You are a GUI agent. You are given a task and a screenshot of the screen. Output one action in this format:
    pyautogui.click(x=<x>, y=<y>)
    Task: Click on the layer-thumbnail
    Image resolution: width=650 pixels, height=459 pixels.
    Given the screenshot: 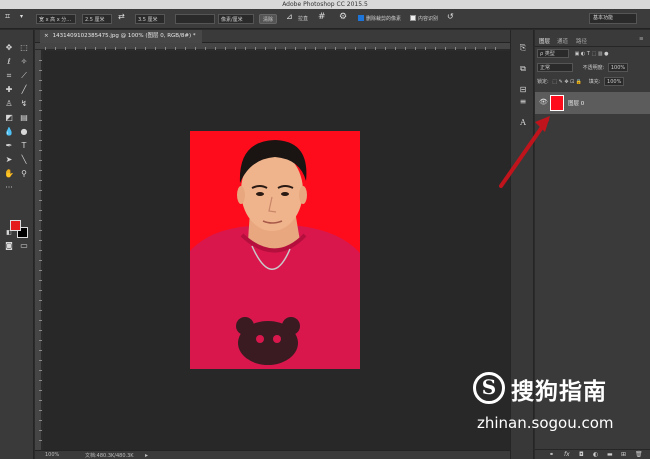 What is the action you would take?
    pyautogui.click(x=557, y=103)
    